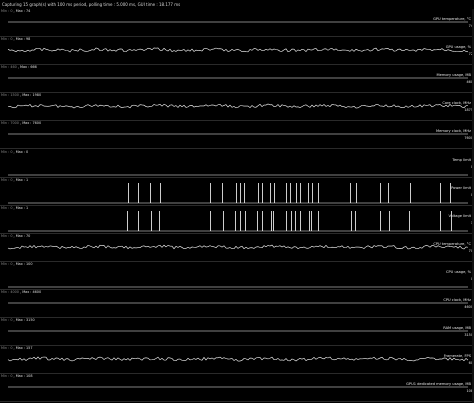 This screenshot has width=474, height=403. I want to click on graph-max-label: Max : 3150, so click(25, 320).